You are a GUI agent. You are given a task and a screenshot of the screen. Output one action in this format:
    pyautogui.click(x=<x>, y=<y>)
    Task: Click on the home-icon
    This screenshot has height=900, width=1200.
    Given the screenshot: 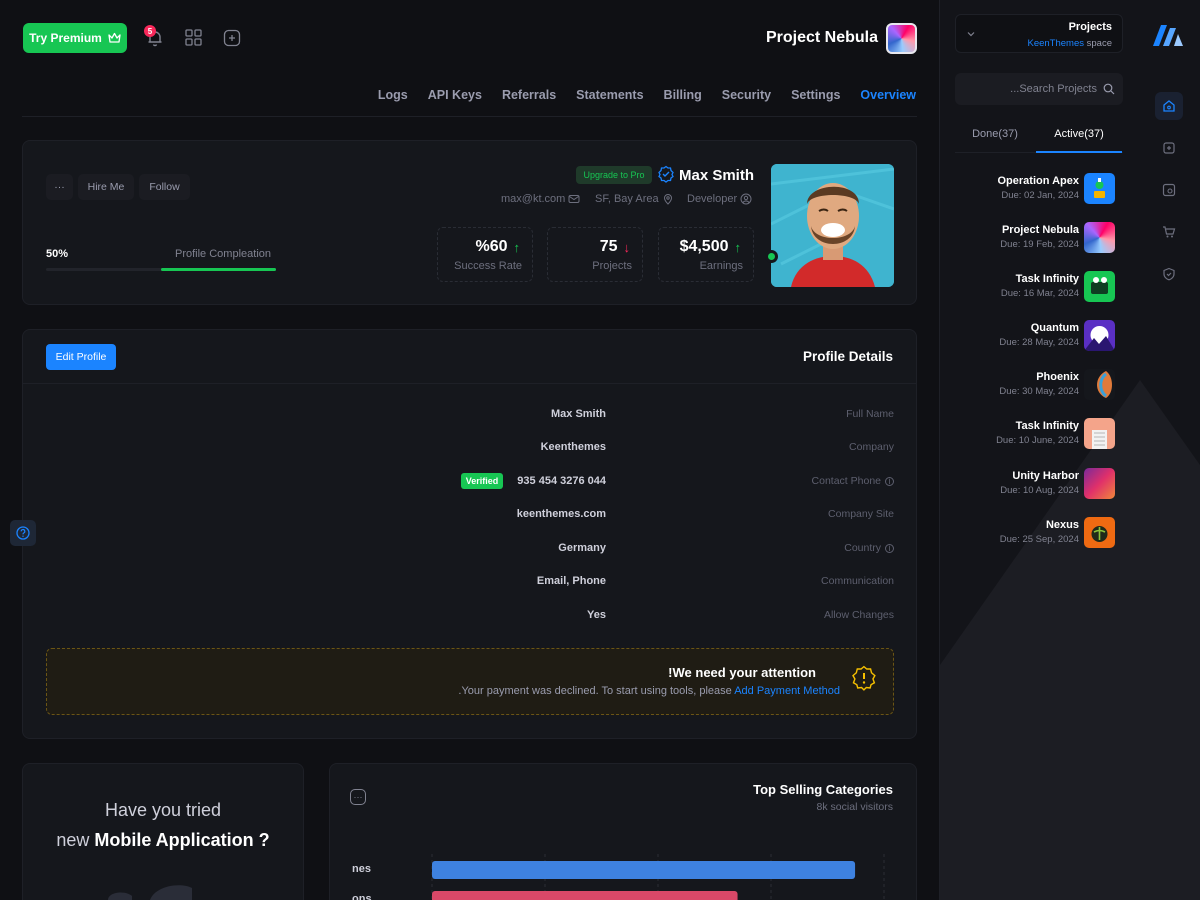 What is the action you would take?
    pyautogui.click(x=1169, y=106)
    